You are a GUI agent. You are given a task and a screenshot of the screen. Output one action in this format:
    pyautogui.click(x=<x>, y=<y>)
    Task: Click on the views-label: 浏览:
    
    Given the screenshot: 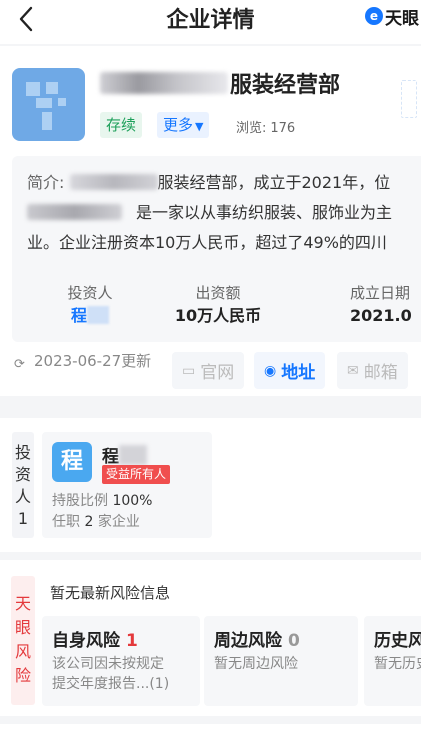 What is the action you would take?
    pyautogui.click(x=251, y=128)
    